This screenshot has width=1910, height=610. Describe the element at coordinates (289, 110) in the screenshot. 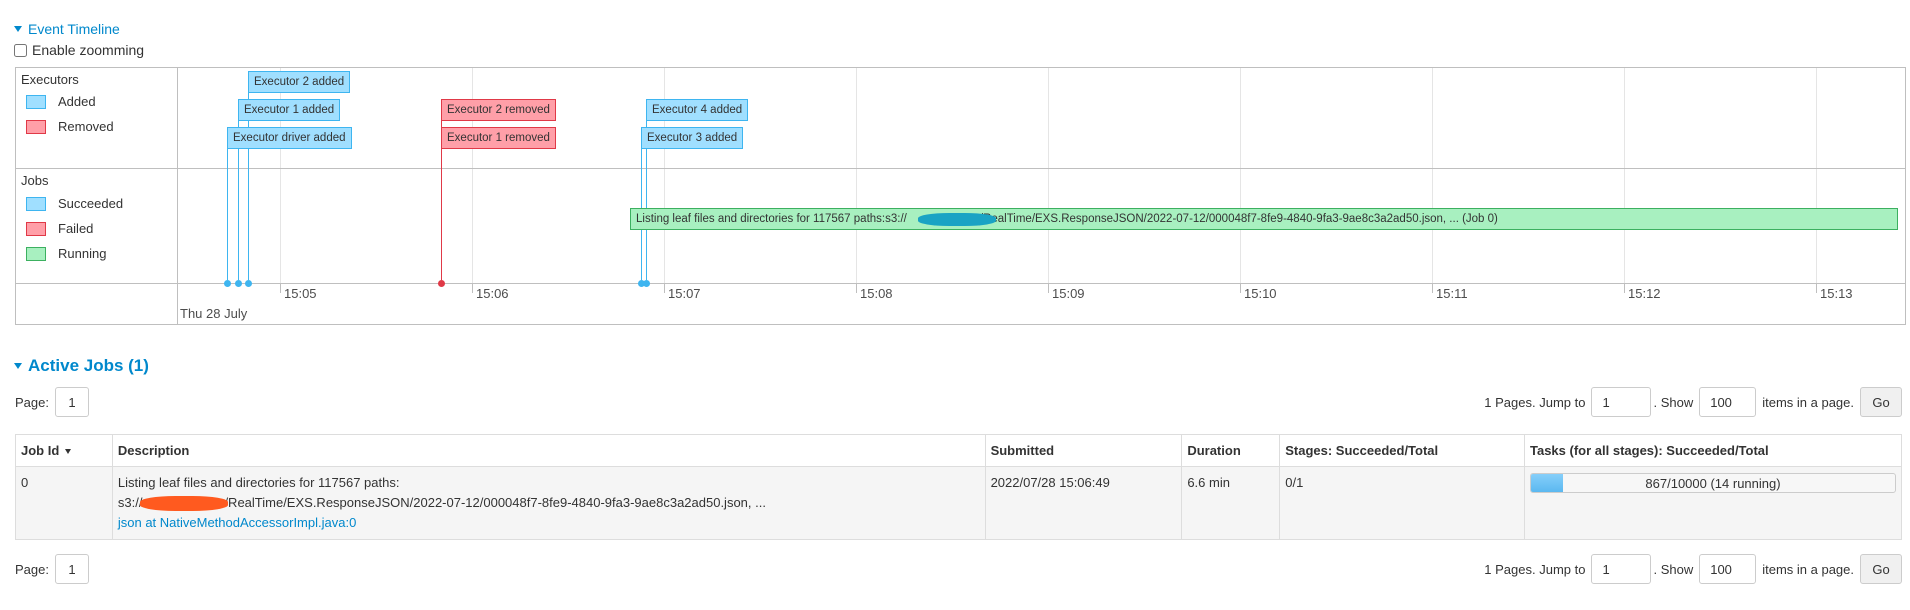

I see `event-executor-1-added: Executor 1 added` at that location.